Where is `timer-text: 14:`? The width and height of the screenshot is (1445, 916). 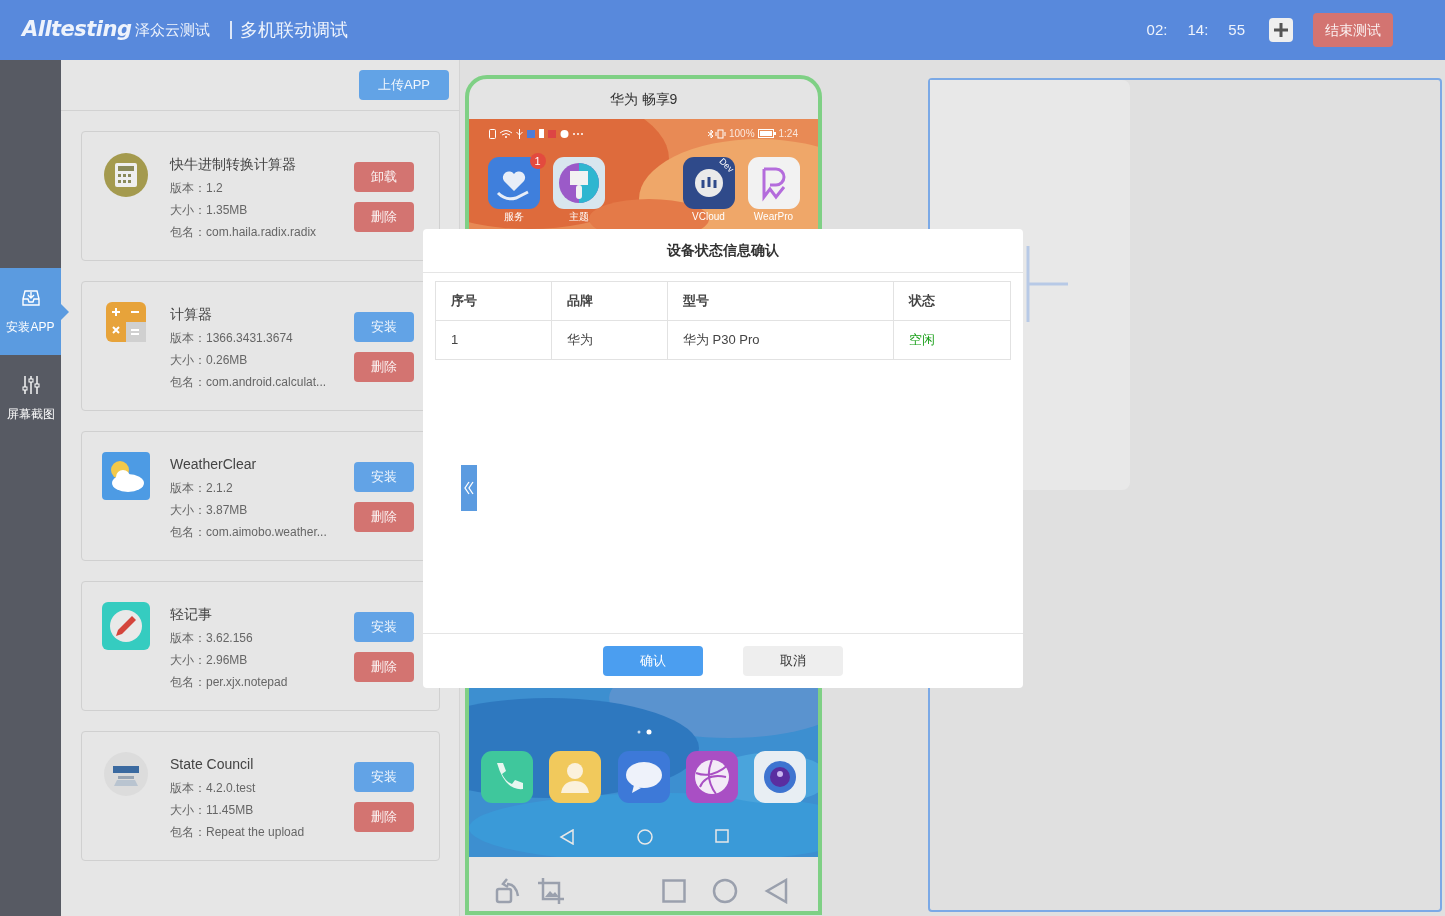 timer-text: 14: is located at coordinates (1198, 29).